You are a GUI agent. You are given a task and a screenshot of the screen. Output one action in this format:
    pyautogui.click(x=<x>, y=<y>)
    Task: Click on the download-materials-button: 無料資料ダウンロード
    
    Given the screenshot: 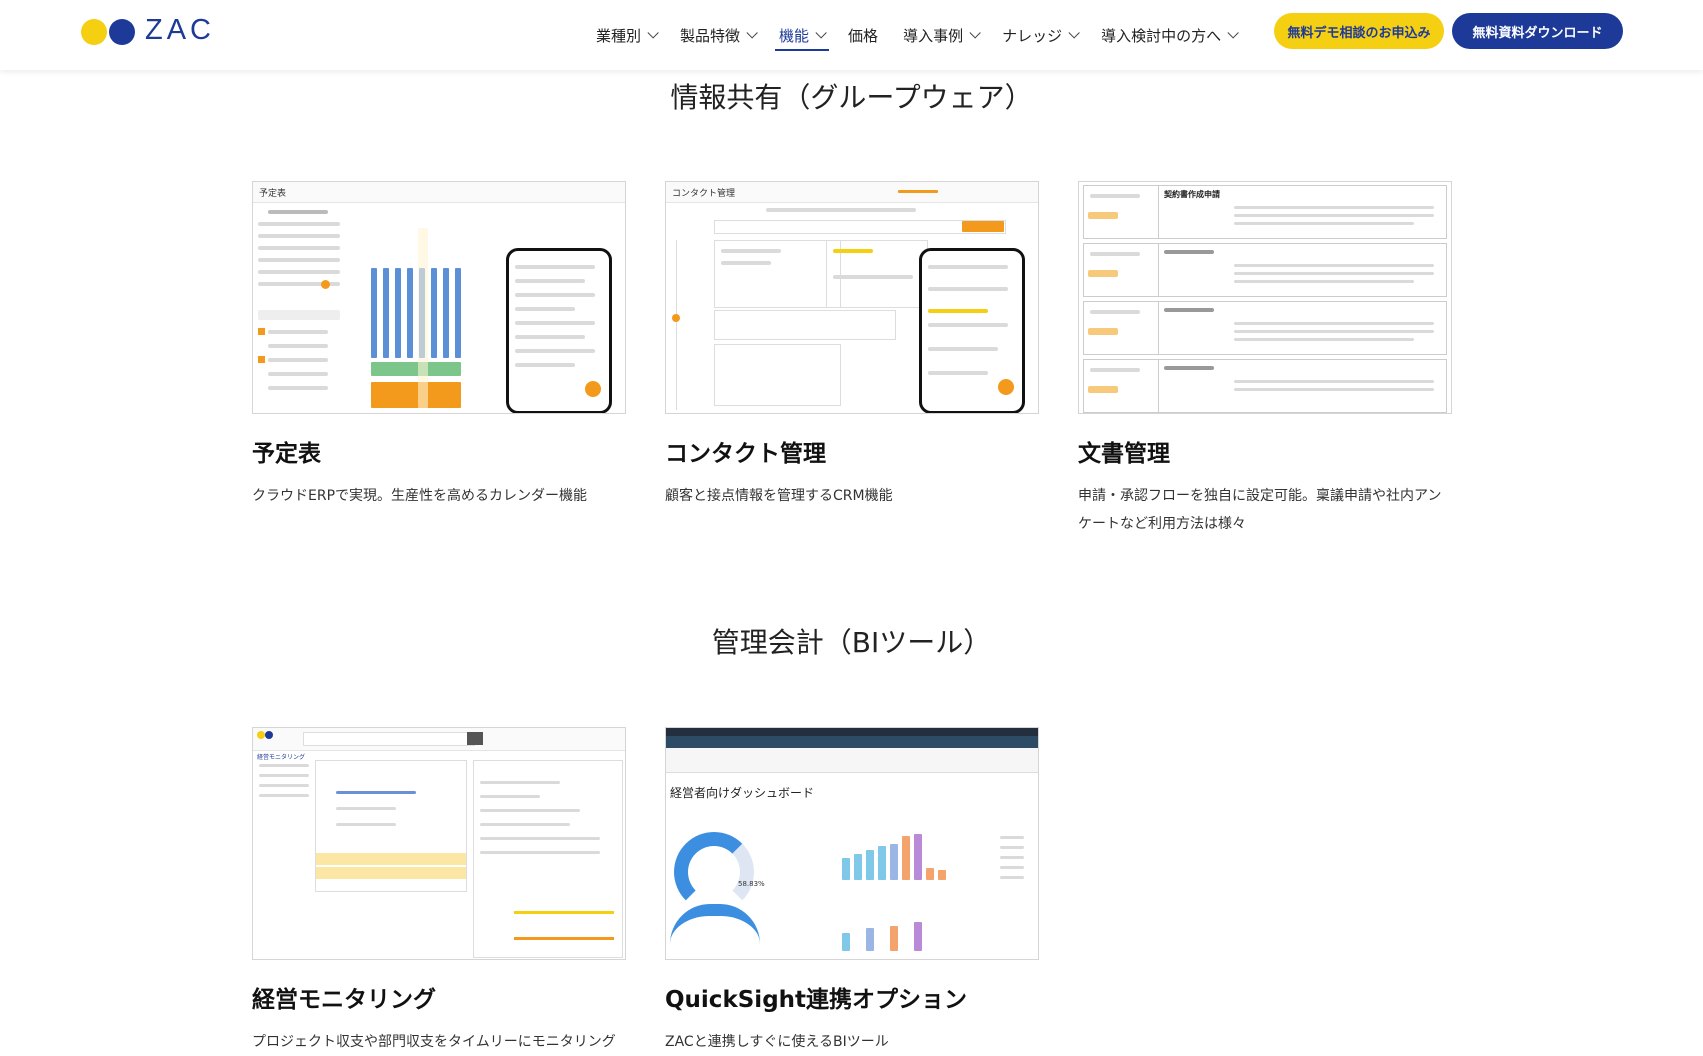 What is the action you would take?
    pyautogui.click(x=1537, y=31)
    